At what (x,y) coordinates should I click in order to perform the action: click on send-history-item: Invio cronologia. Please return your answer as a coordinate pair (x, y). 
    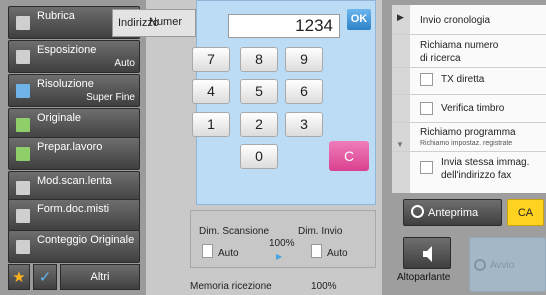
    Looking at the image, I should click on (455, 20).